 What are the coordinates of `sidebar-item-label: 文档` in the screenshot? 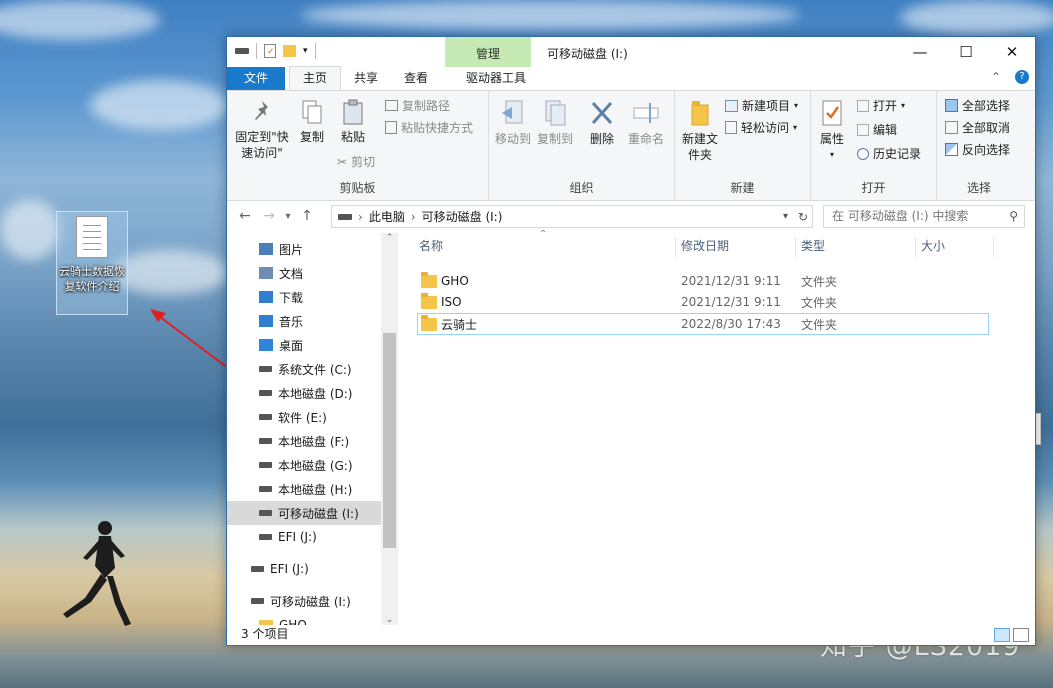 It's located at (291, 273).